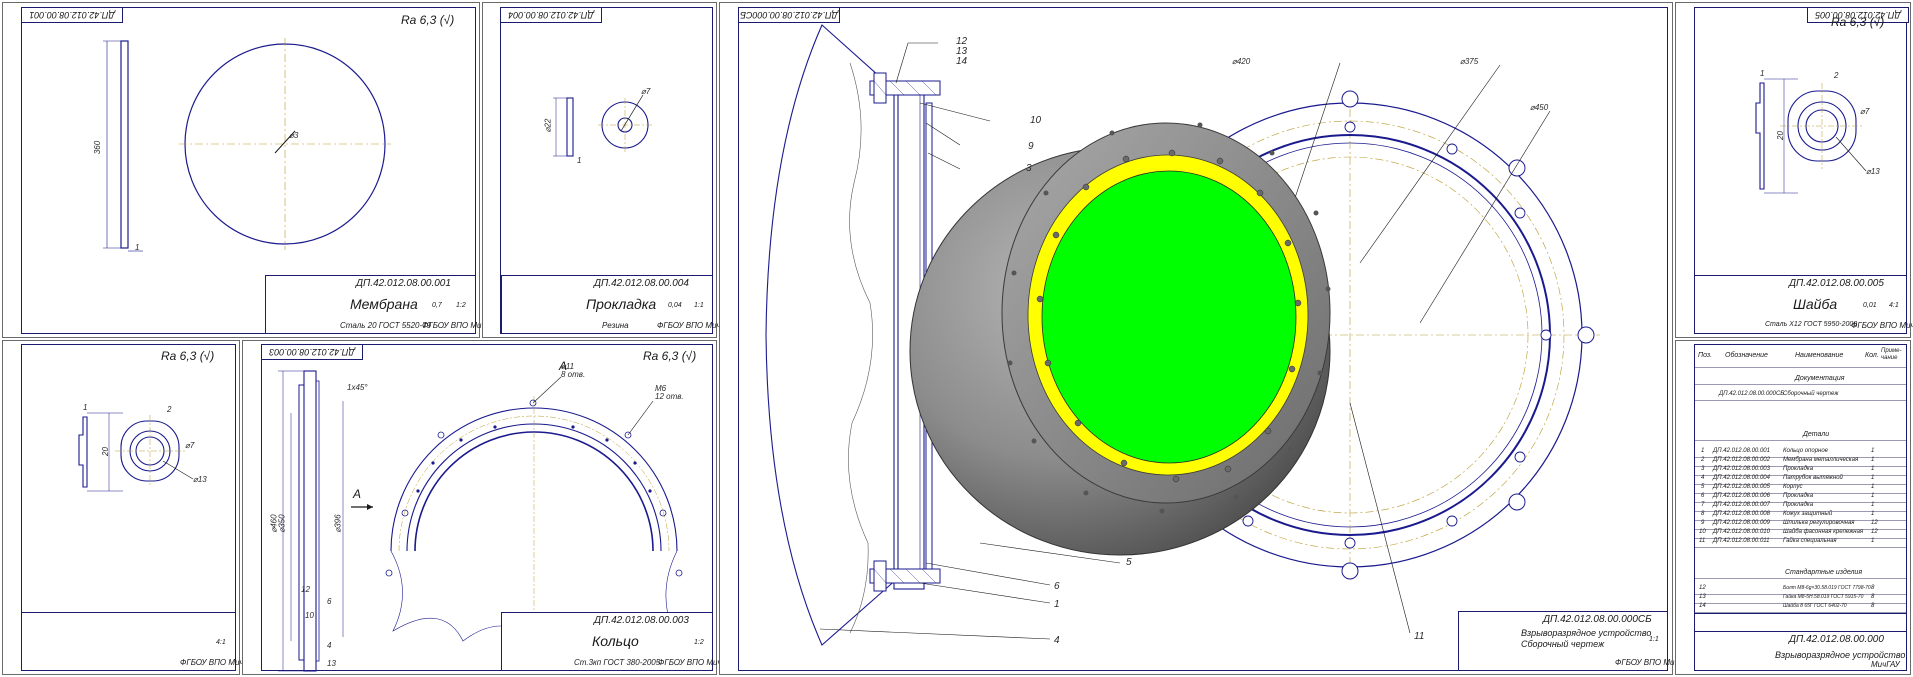 This screenshot has width=1913, height=677. I want to click on section-std: Стандартные изделия, so click(1800, 574).